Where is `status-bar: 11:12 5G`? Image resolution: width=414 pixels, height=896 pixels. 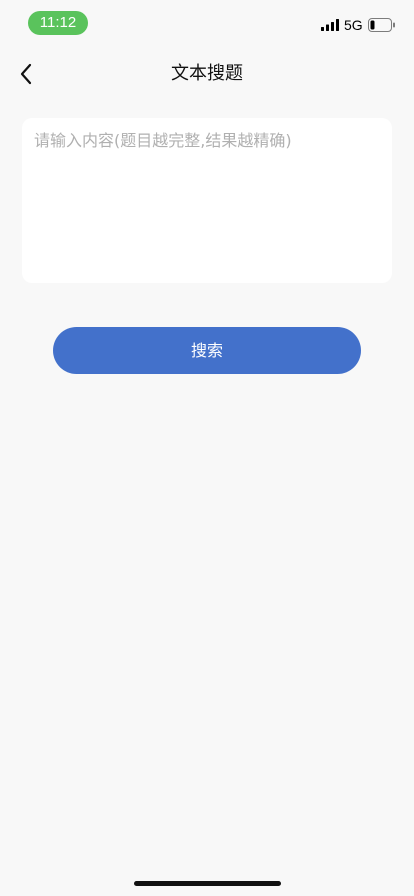 status-bar: 11:12 5G is located at coordinates (207, 24).